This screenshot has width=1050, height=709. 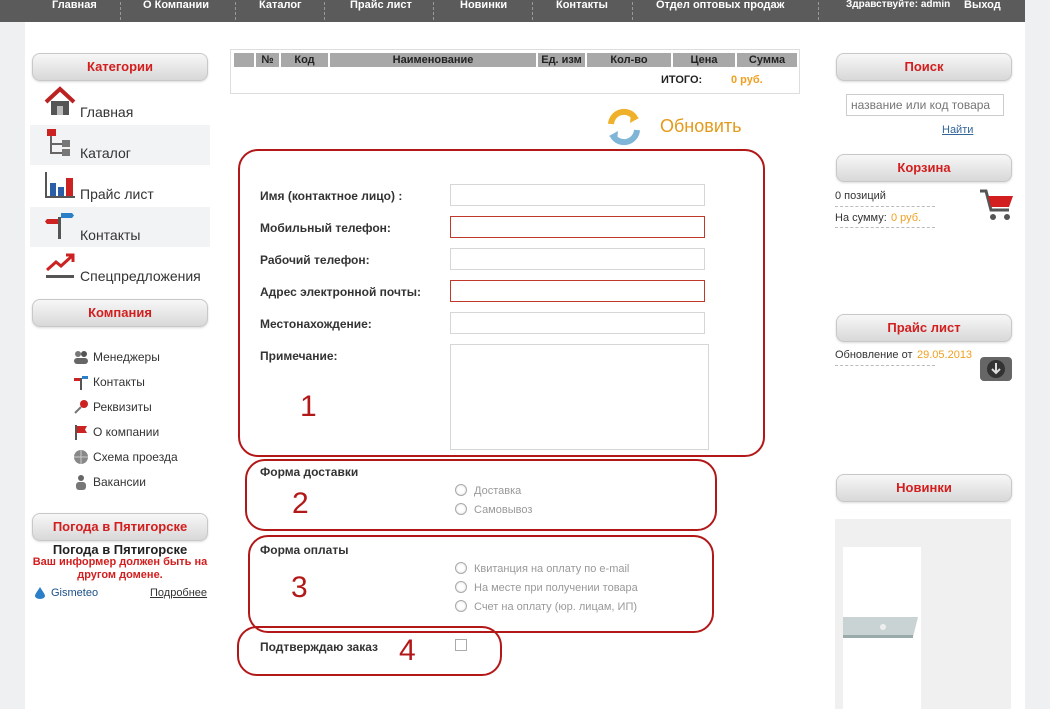 What do you see at coordinates (874, 355) in the screenshot?
I see `price-update-label: Обновление от` at bounding box center [874, 355].